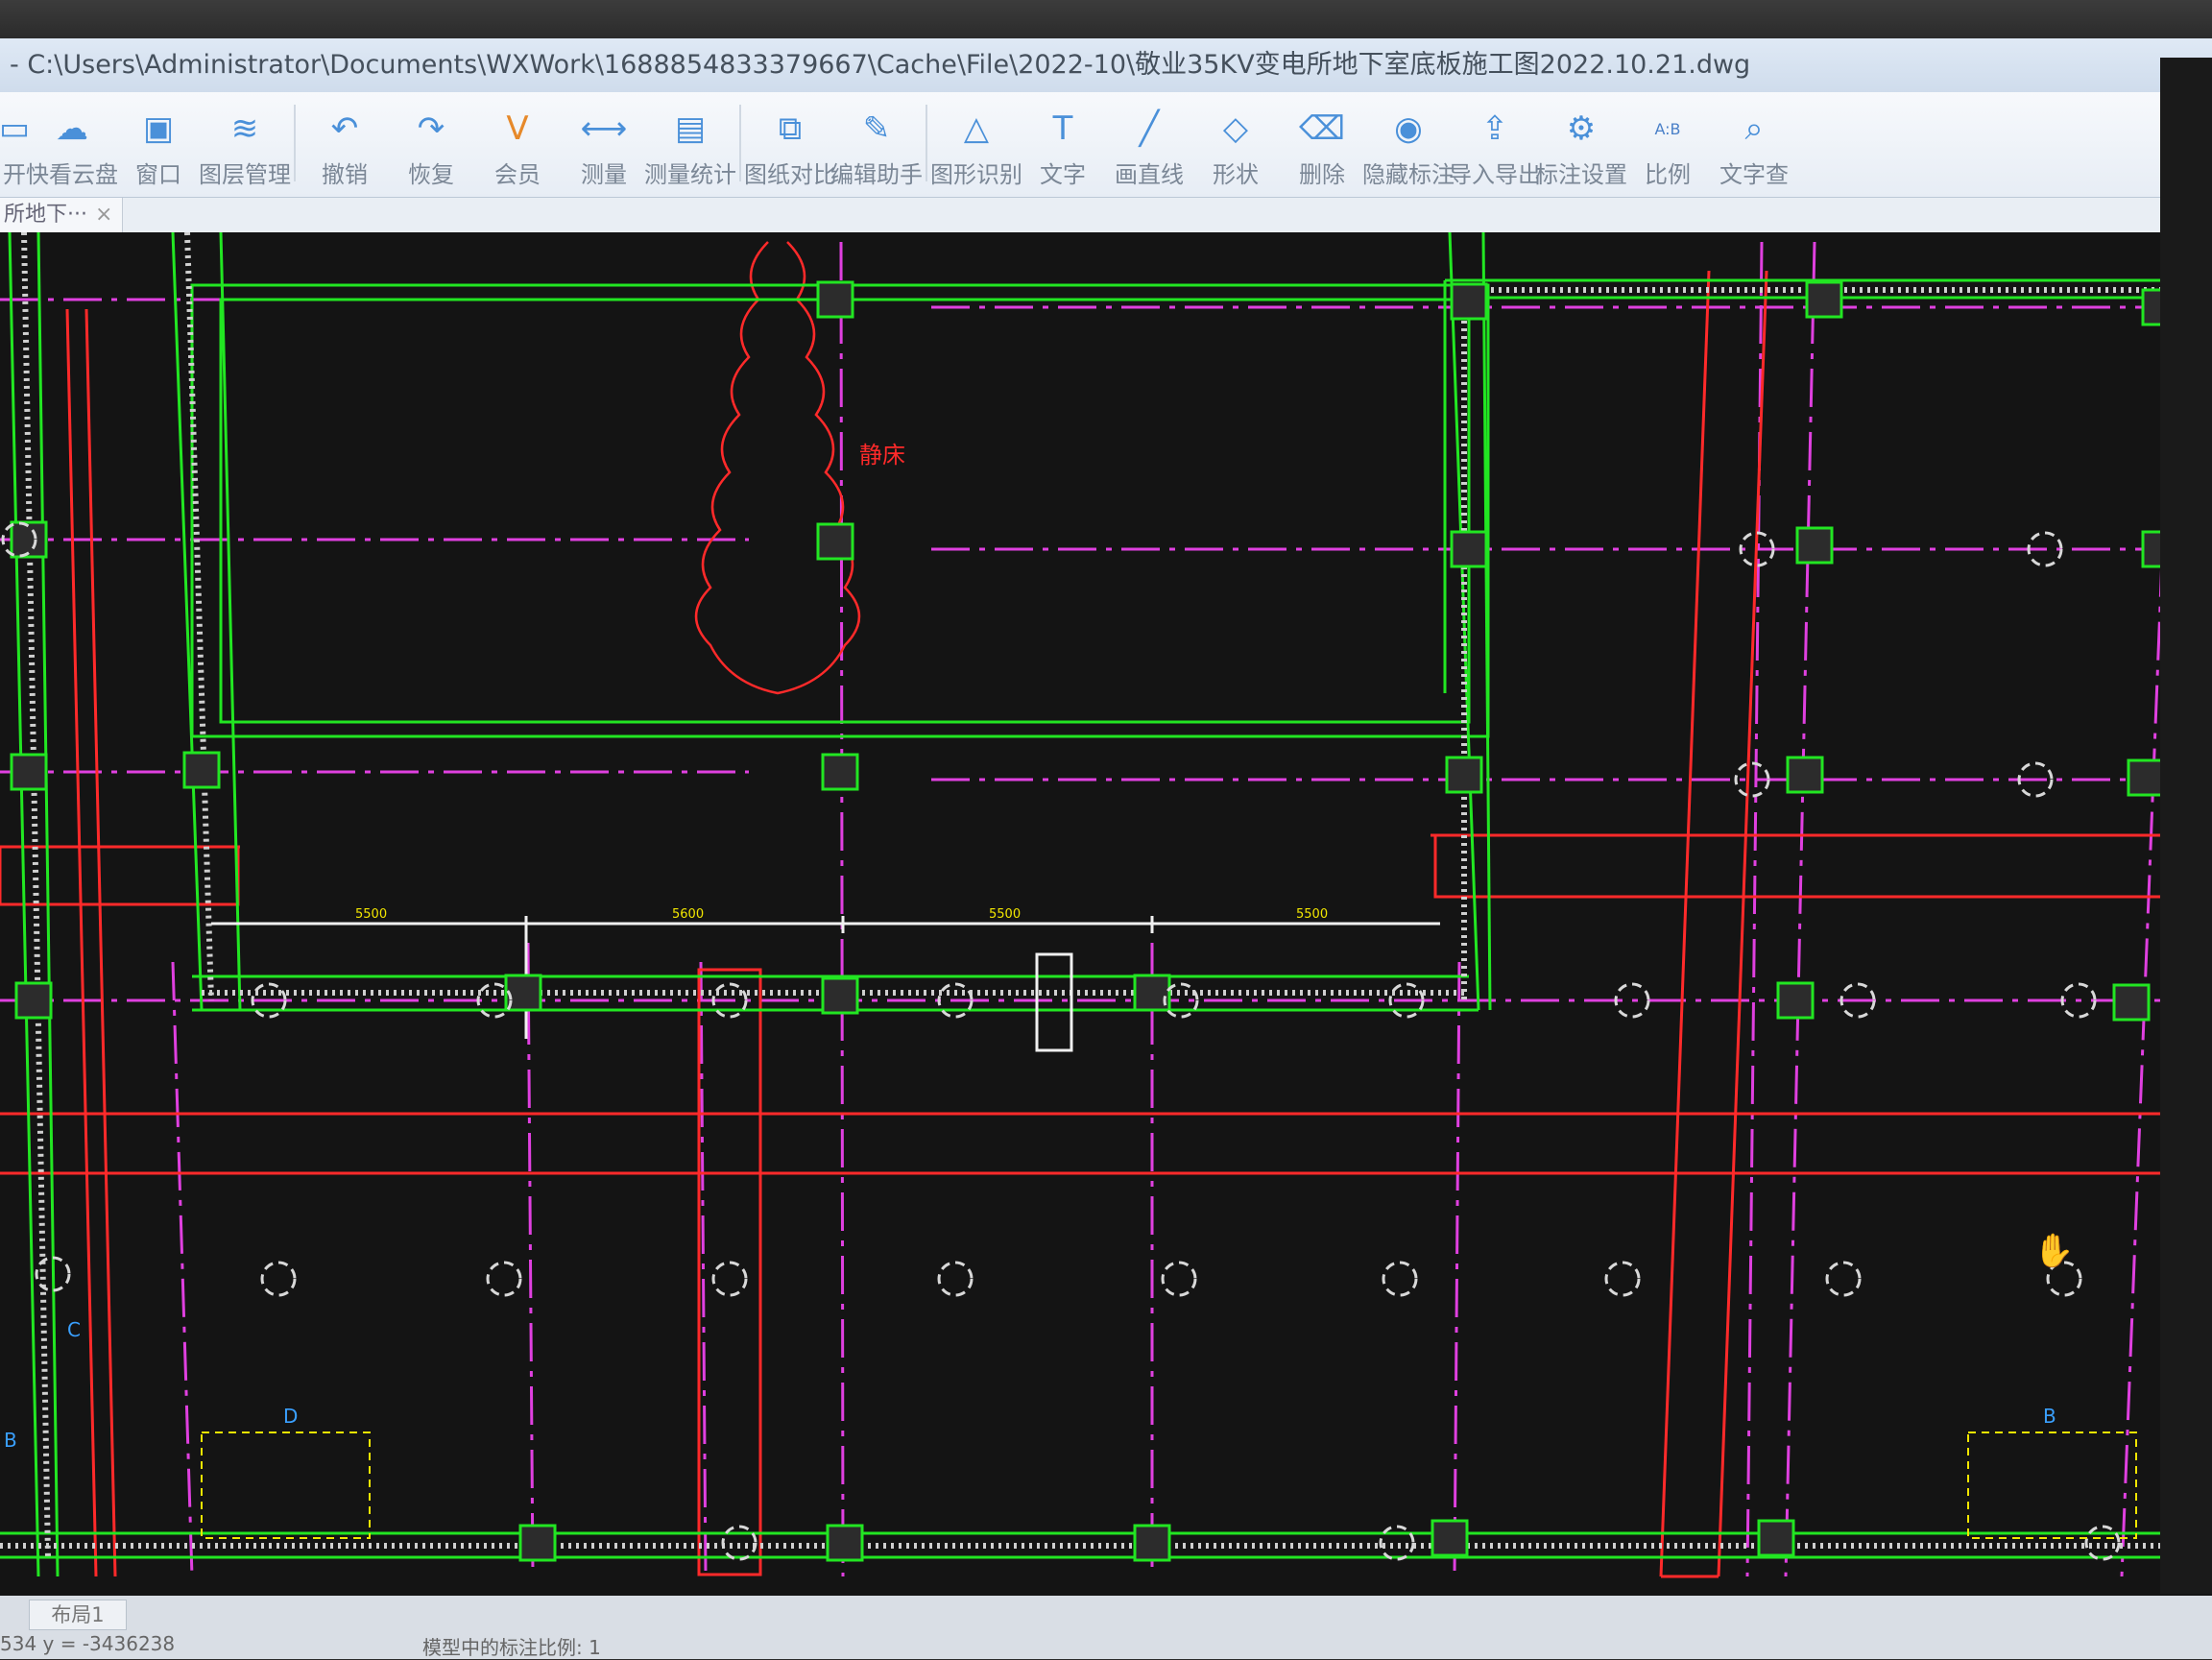 The image size is (2212, 1660). What do you see at coordinates (1754, 174) in the screenshot?
I see `toolbar-button-label: 文字查` at bounding box center [1754, 174].